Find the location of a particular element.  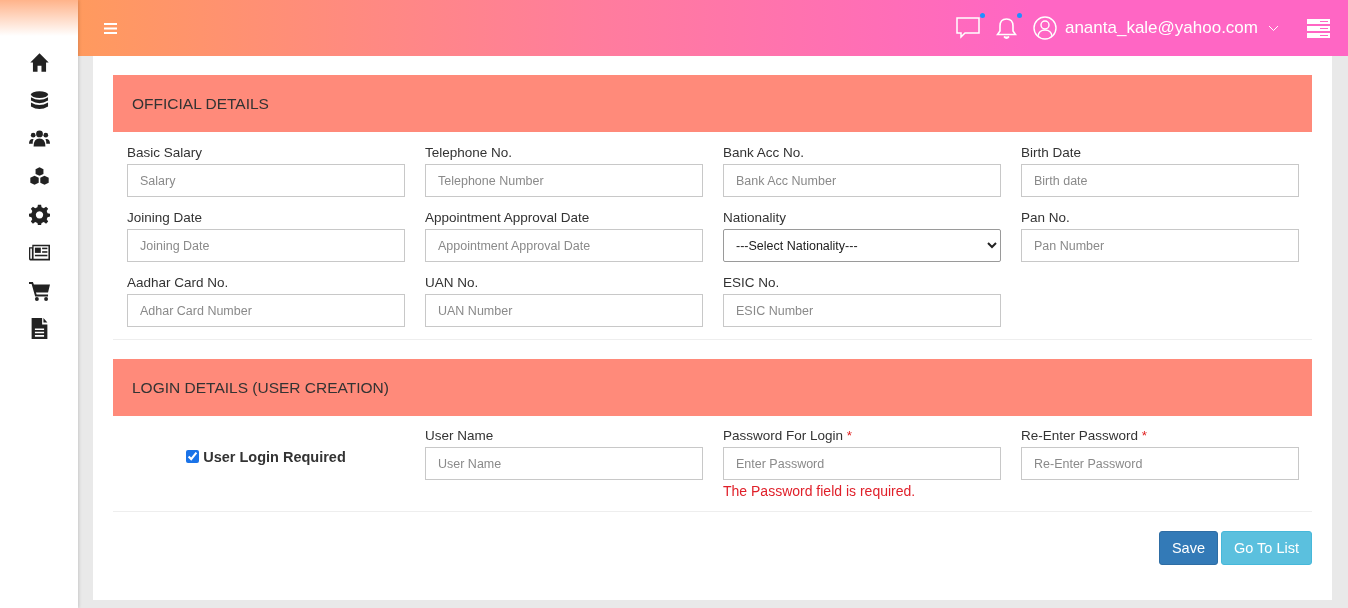

field-label: Pan No. is located at coordinates (1046, 218).